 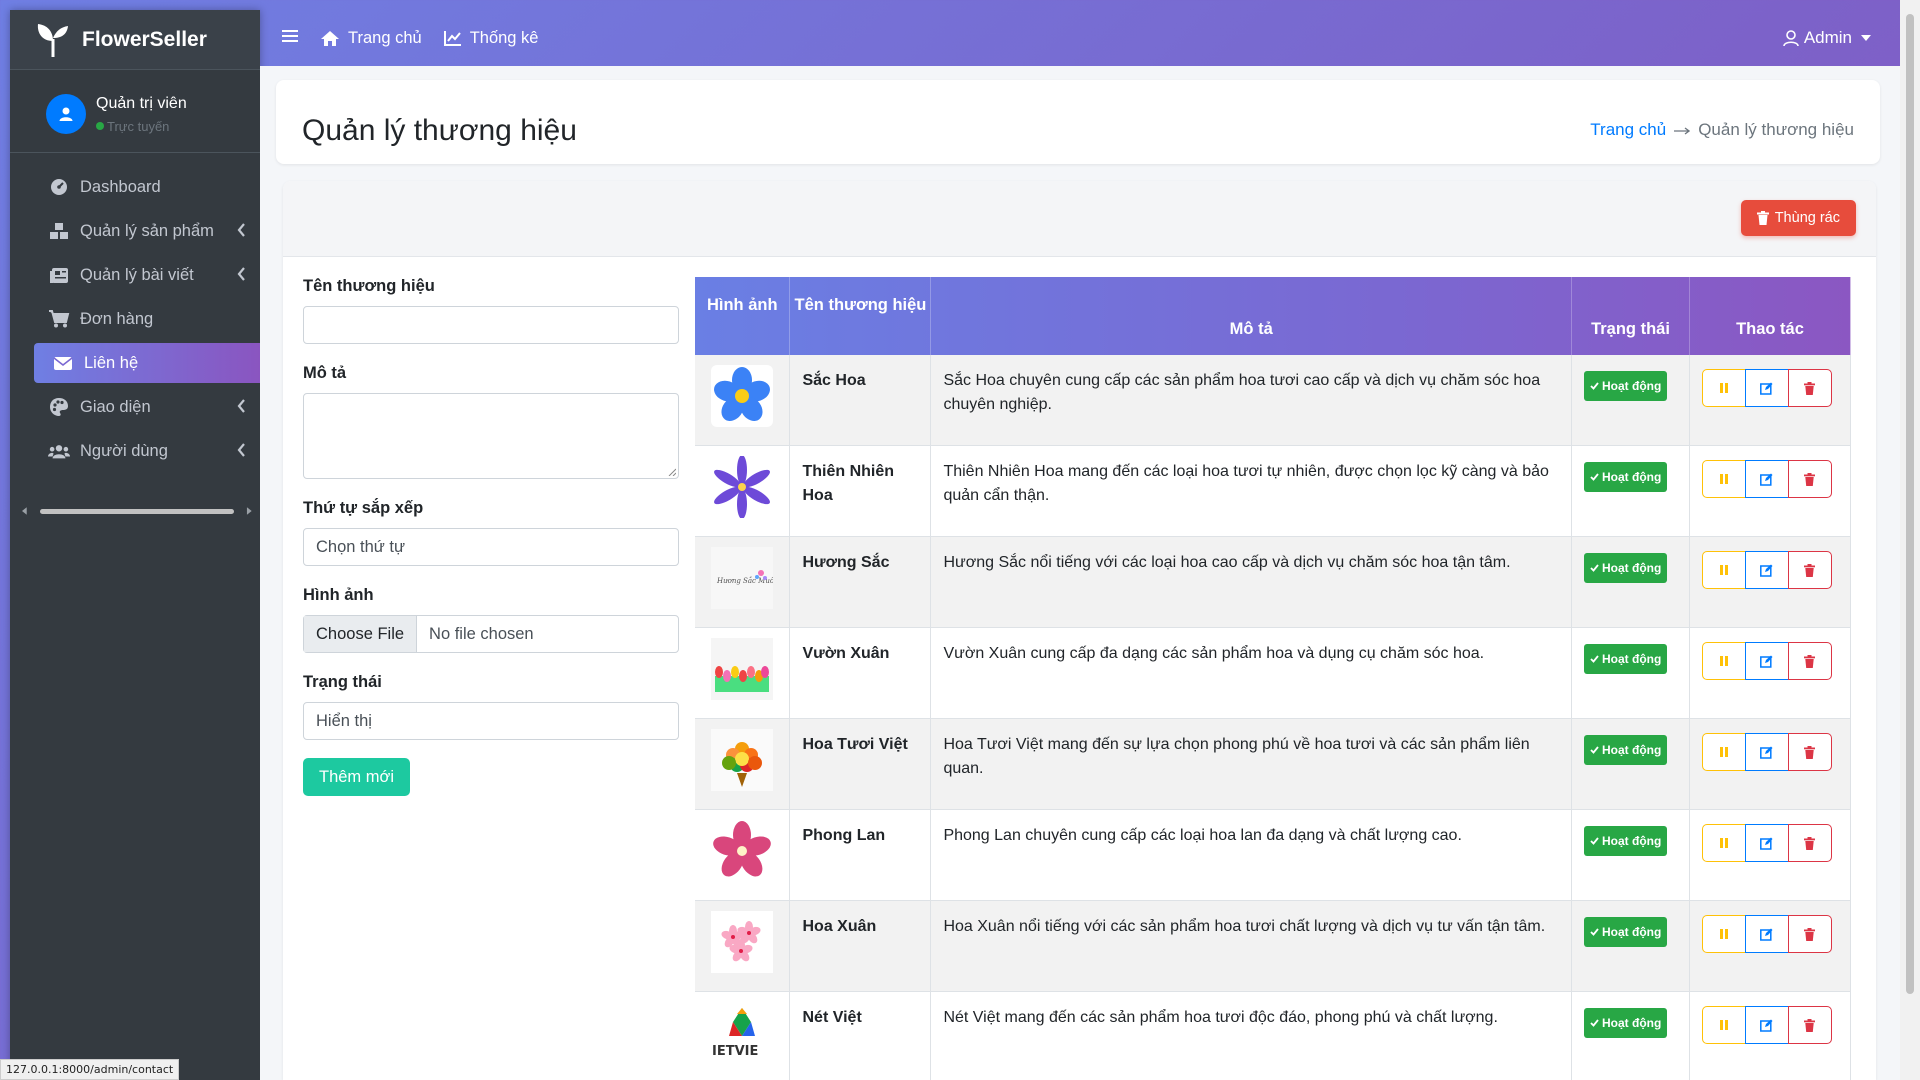 I want to click on brand-name-input, so click(x=491, y=325).